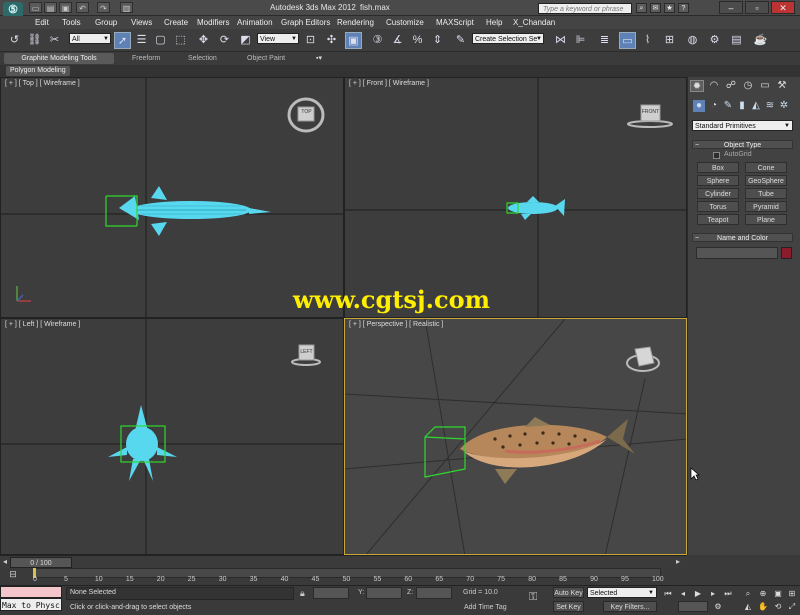 The height and width of the screenshot is (615, 800). What do you see at coordinates (434, 593) in the screenshot?
I see `z-coordinate-field` at bounding box center [434, 593].